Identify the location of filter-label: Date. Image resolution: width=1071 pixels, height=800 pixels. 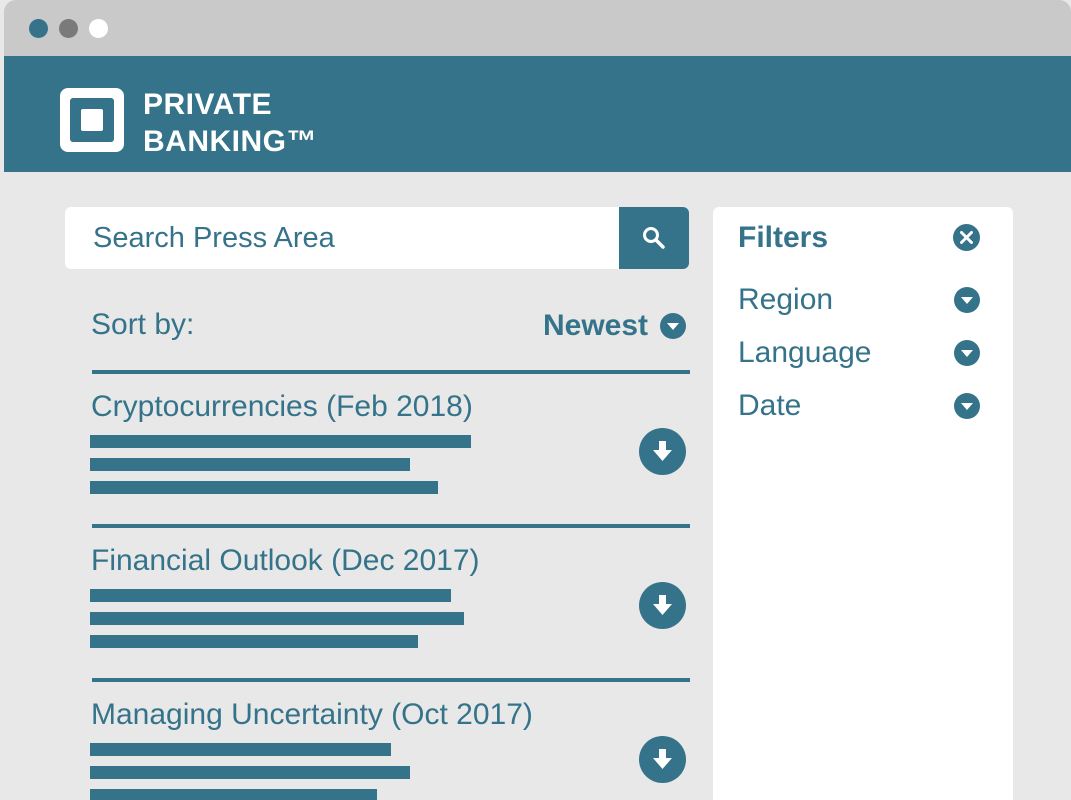
(770, 405).